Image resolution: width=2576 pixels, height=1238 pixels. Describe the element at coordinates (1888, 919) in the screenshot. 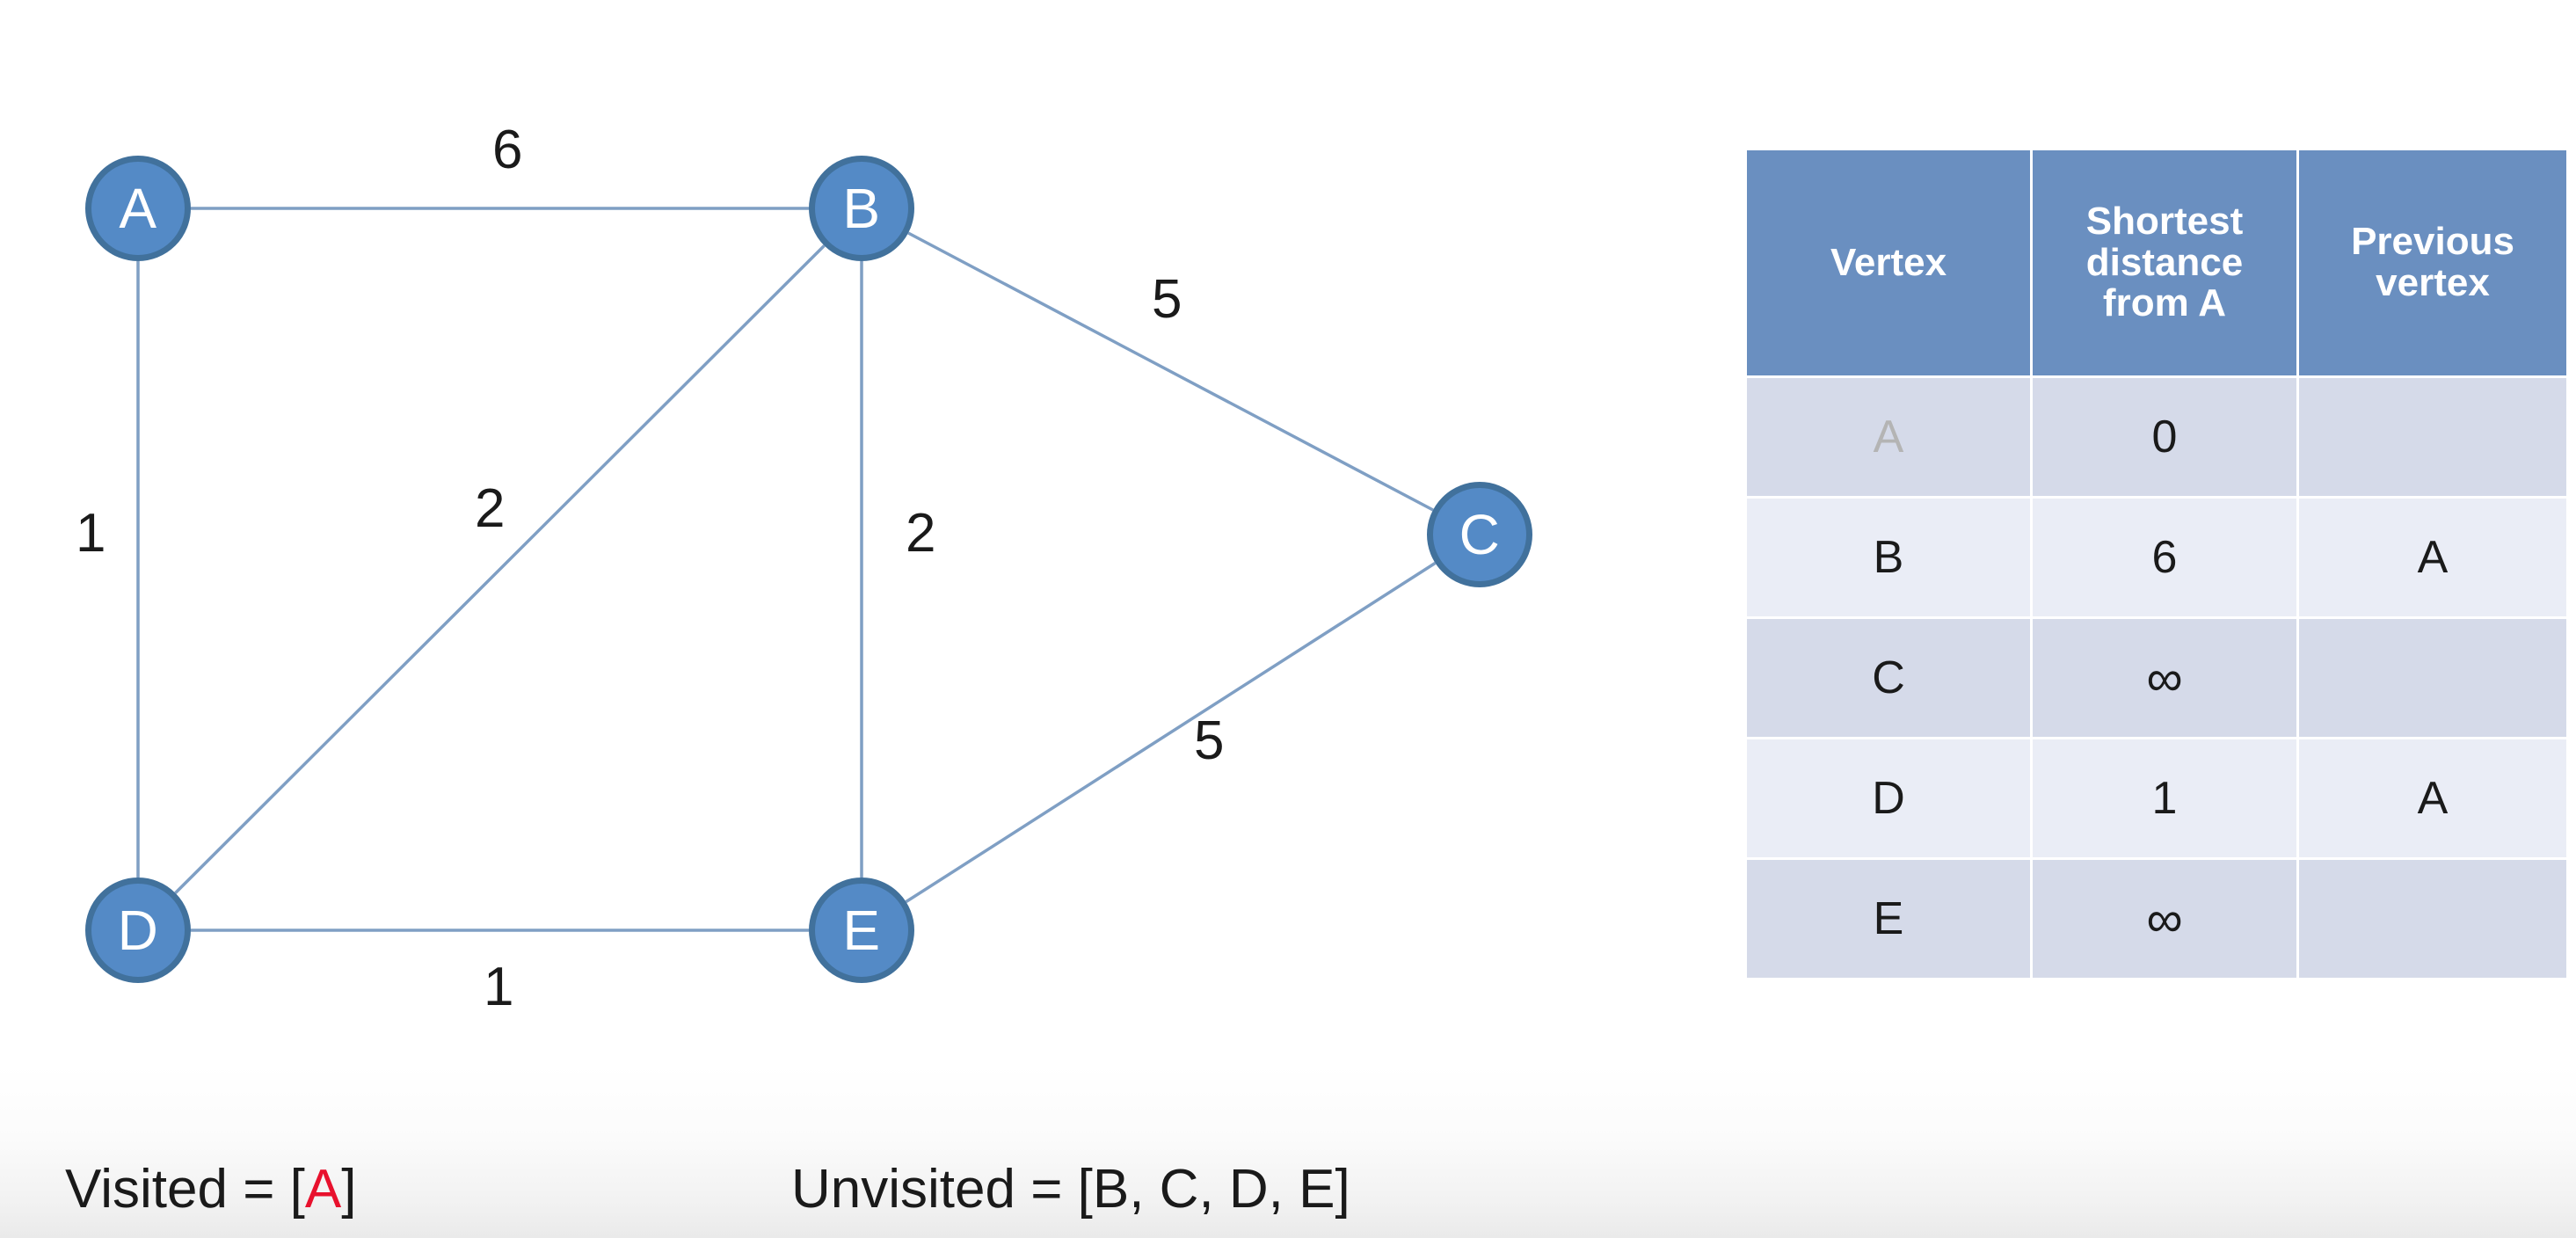

I see `cell-vertex: E` at that location.